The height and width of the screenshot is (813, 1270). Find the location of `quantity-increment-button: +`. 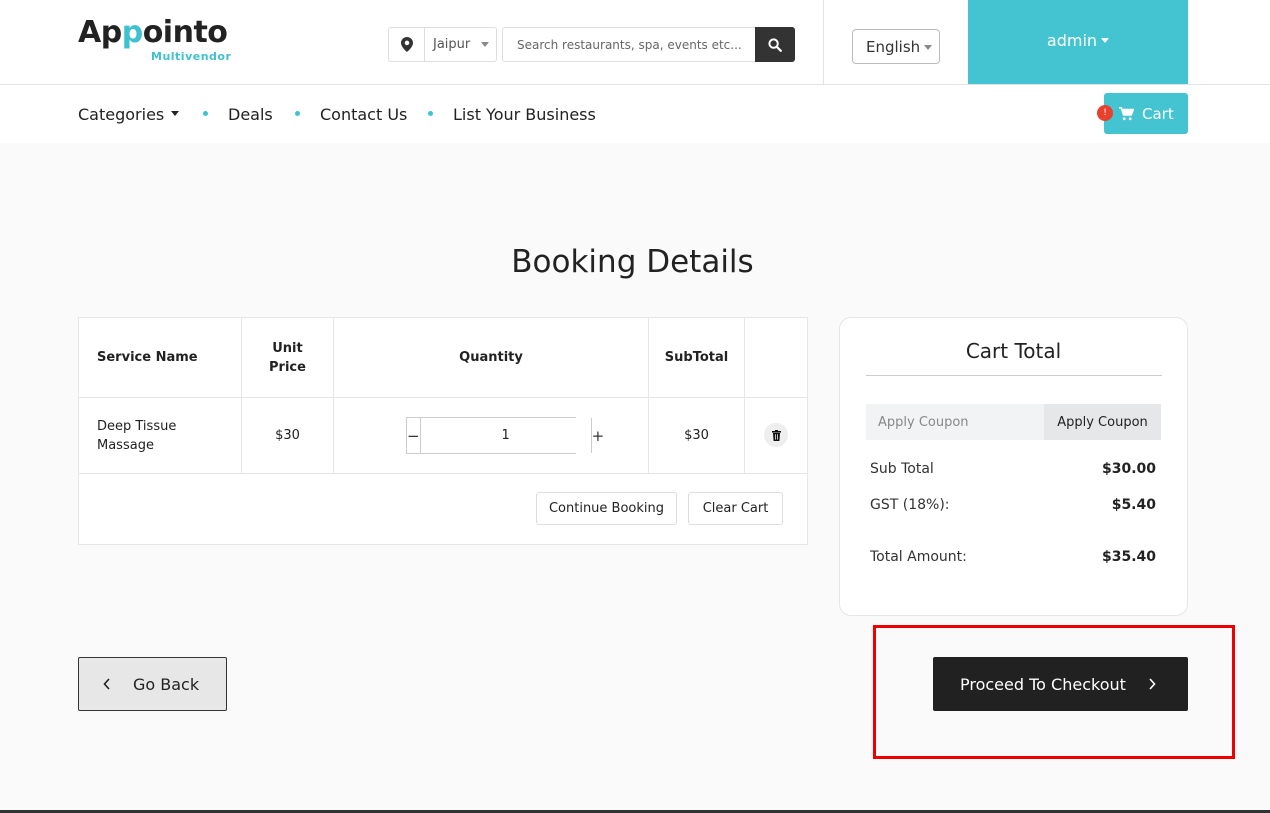

quantity-increment-button: + is located at coordinates (597, 435).